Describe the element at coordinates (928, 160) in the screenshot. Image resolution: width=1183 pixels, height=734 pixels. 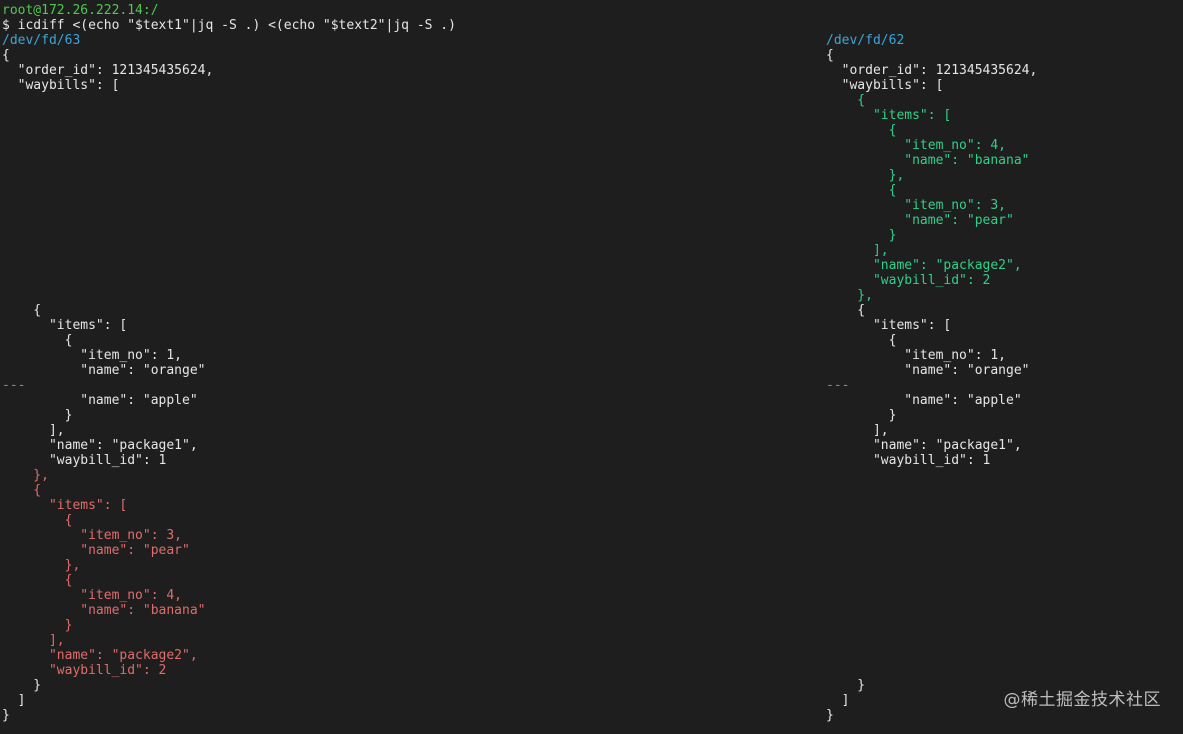
I see `right-added-line: "name": "banana"` at that location.